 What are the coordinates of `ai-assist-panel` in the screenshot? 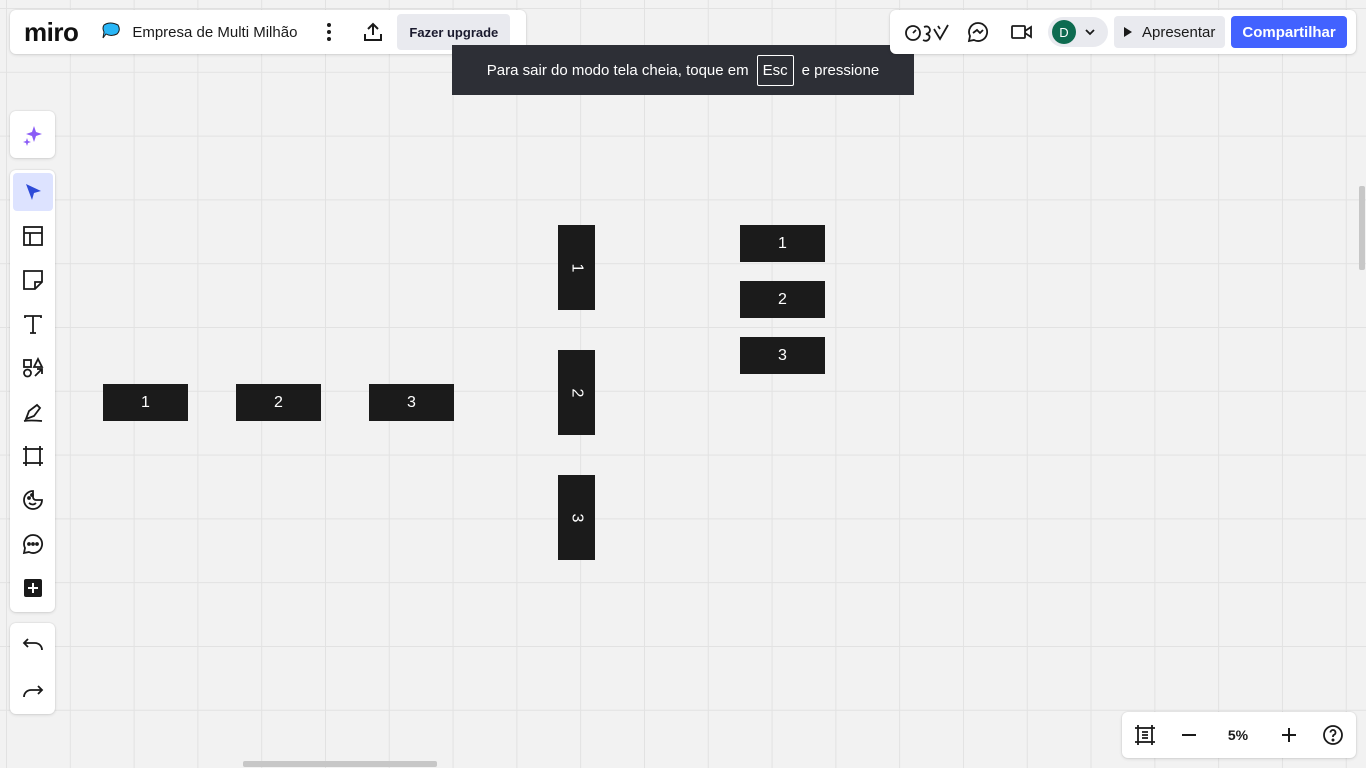 It's located at (32, 134).